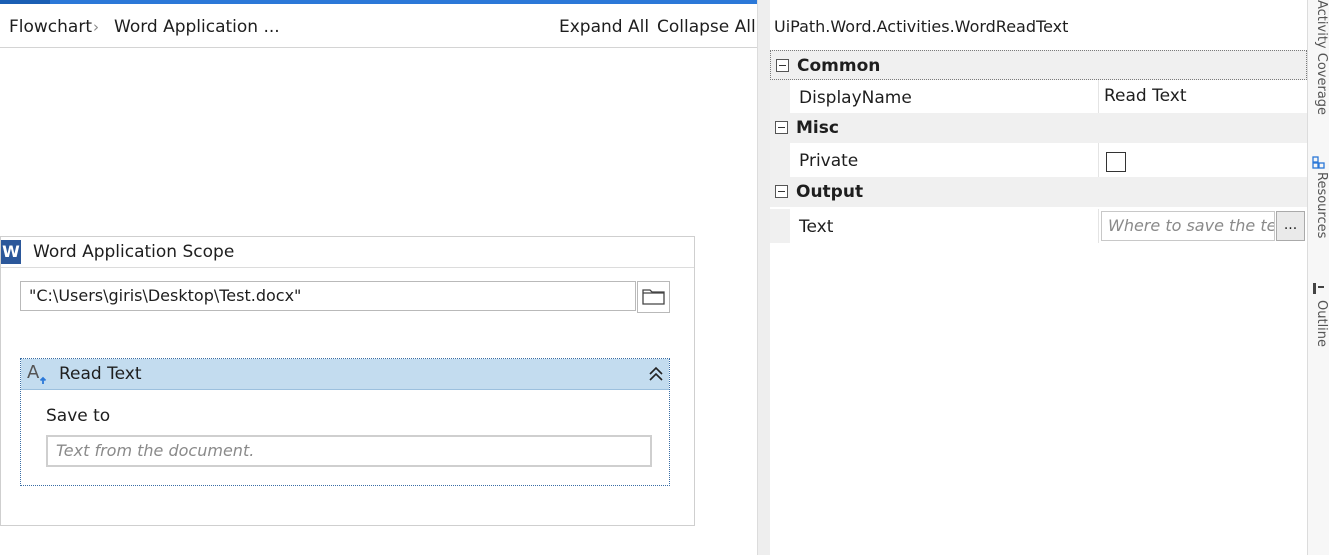 This screenshot has width=1329, height=555. Describe the element at coordinates (829, 161) in the screenshot. I see `property-name: Private` at that location.